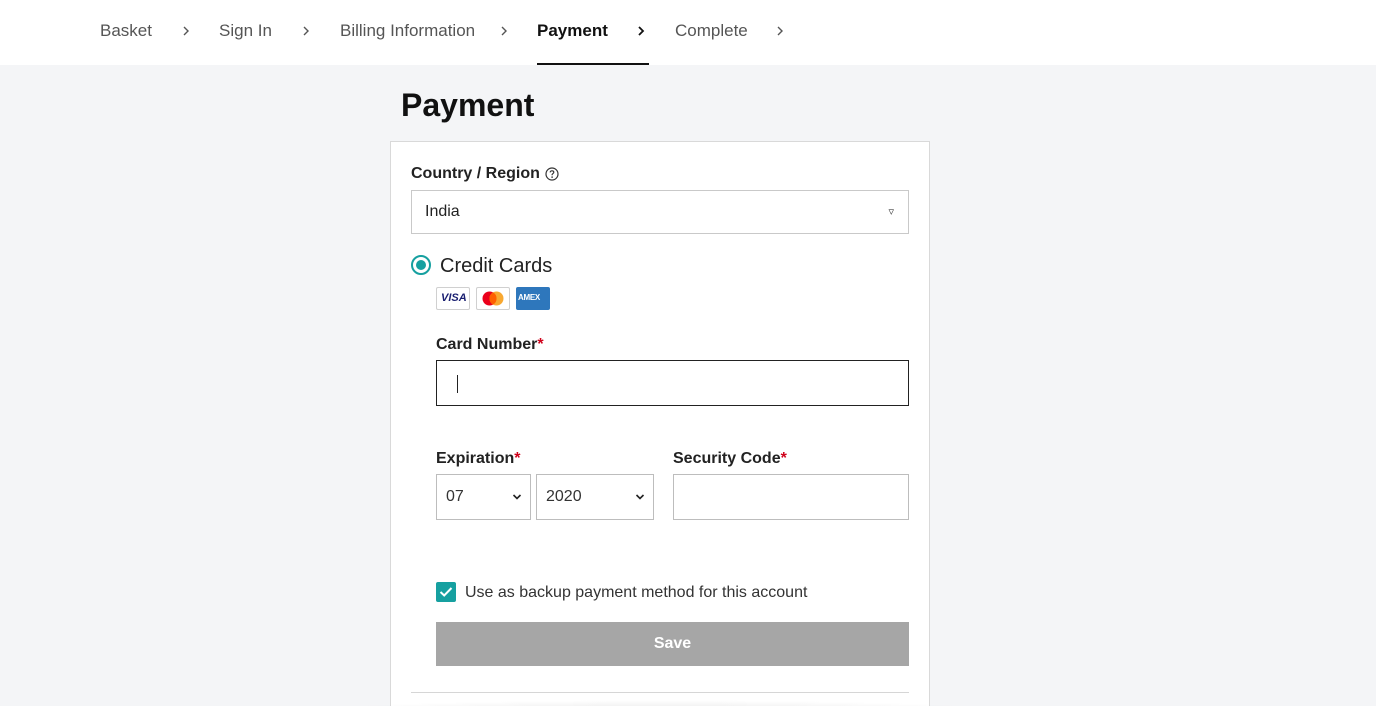  Describe the element at coordinates (245, 31) in the screenshot. I see `step-sign-in: Sign In` at that location.